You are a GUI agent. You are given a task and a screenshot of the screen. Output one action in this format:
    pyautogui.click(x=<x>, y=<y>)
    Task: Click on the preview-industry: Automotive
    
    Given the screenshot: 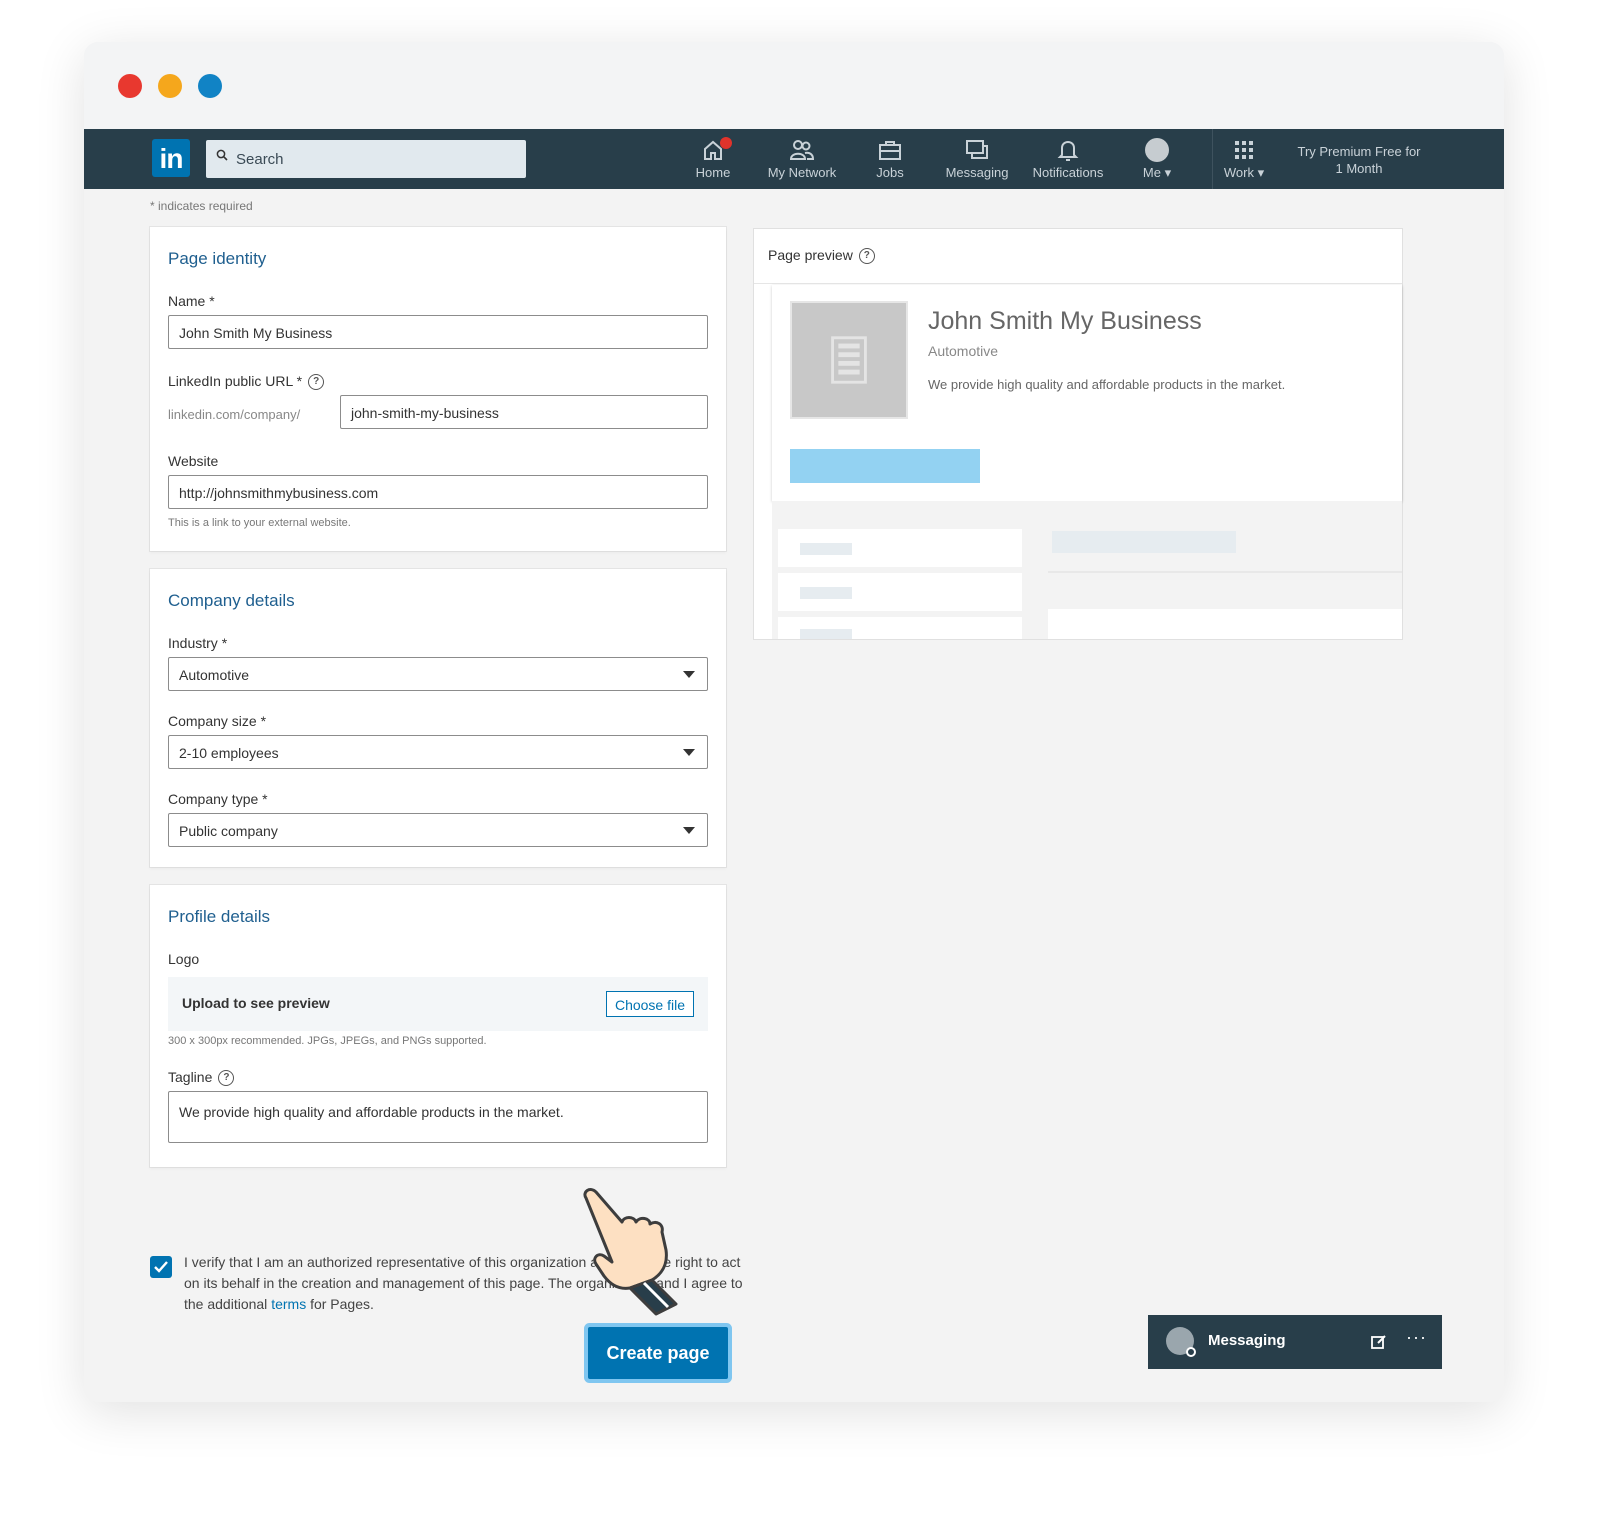 What is the action you would take?
    pyautogui.click(x=963, y=351)
    